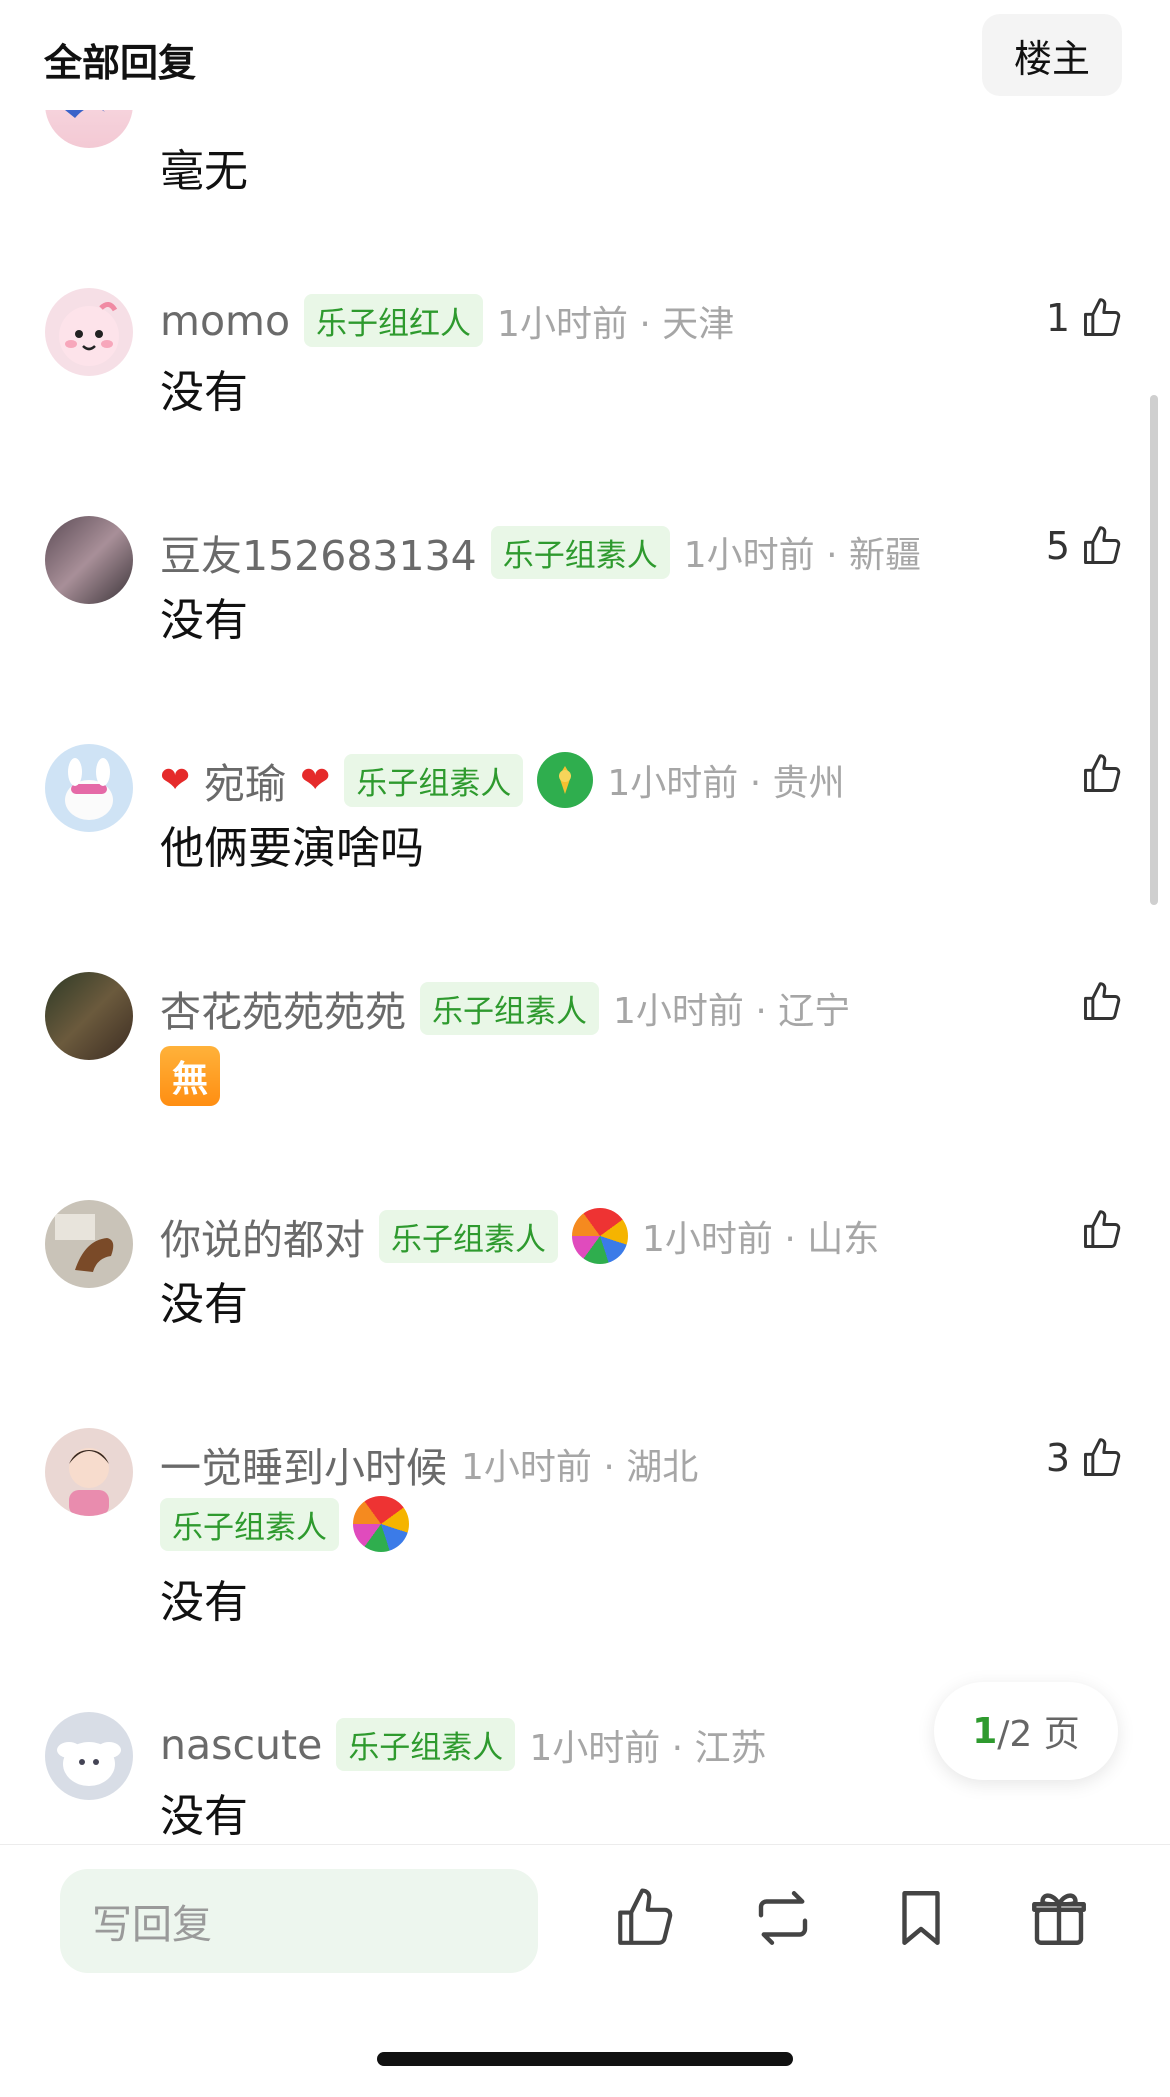  I want to click on like-count: 5, so click(1057, 546).